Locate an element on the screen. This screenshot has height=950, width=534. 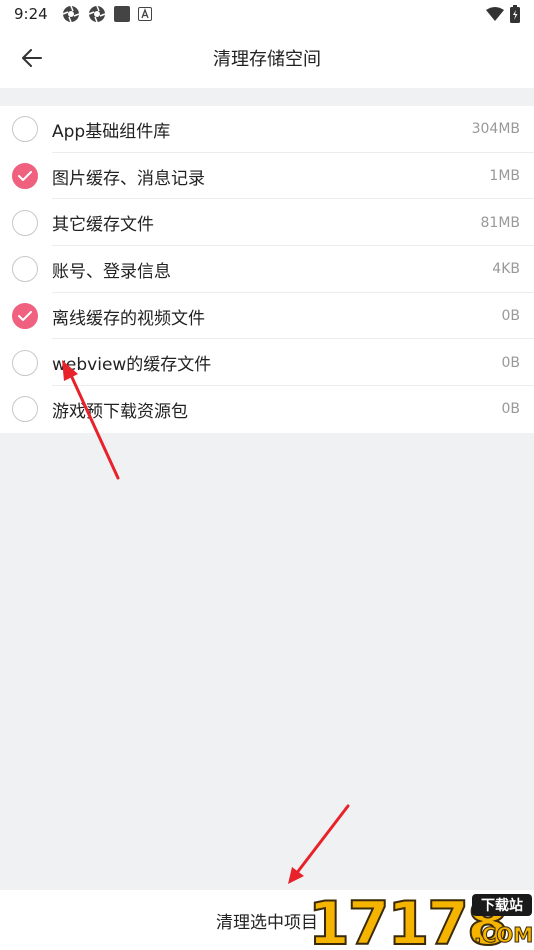
battery-icon is located at coordinates (515, 14).